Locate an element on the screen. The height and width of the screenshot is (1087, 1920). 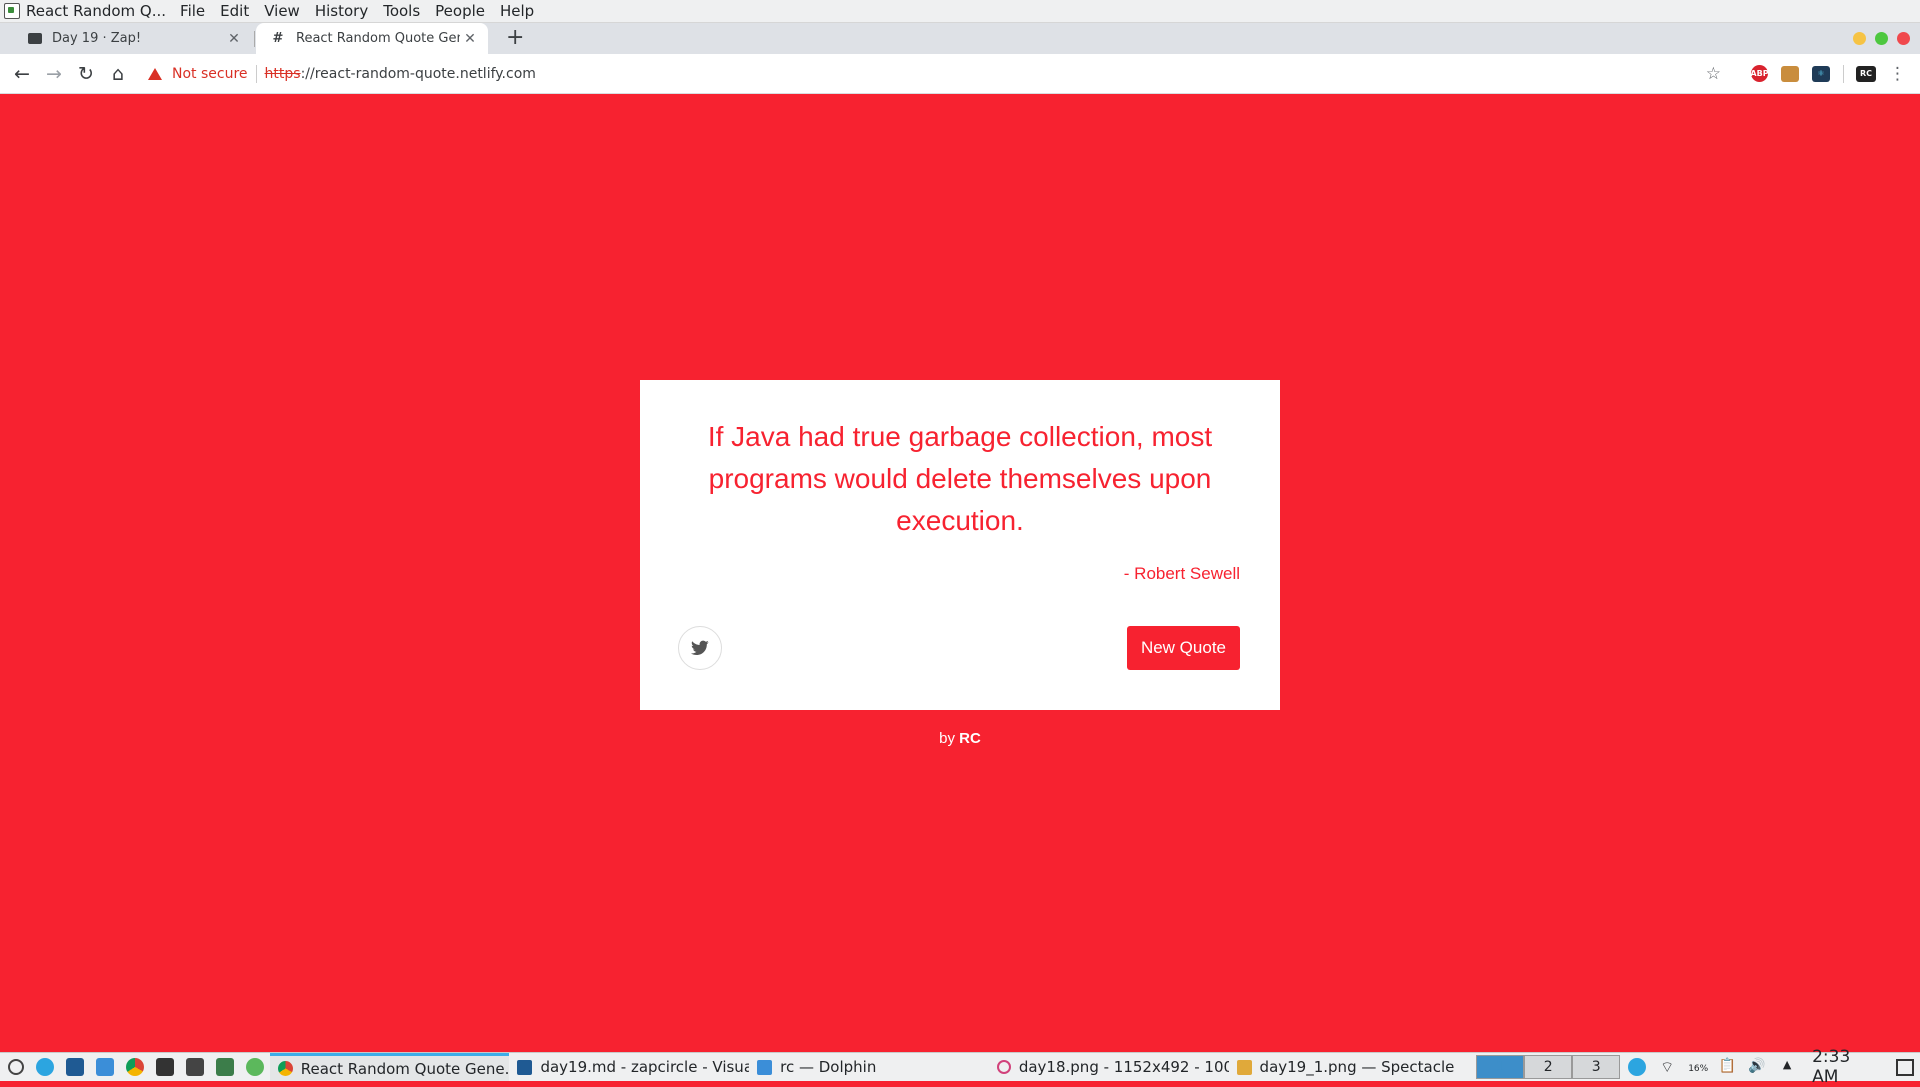
byline-prefix: by is located at coordinates (947, 738).